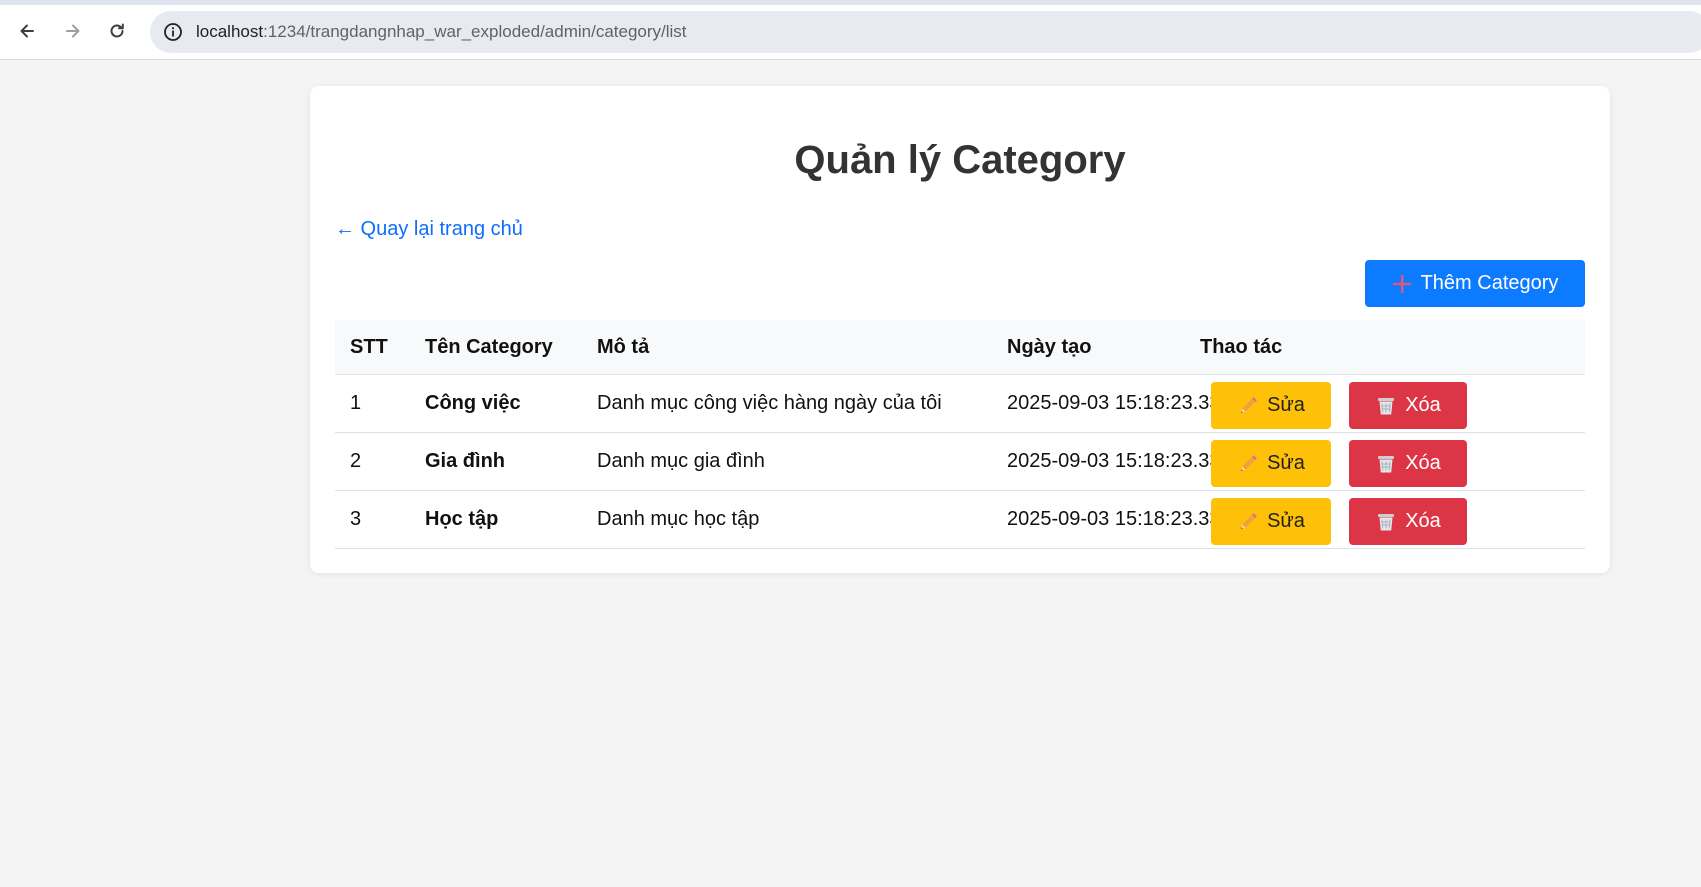  Describe the element at coordinates (681, 461) in the screenshot. I see `cell-description: Danh mục gia đình` at that location.